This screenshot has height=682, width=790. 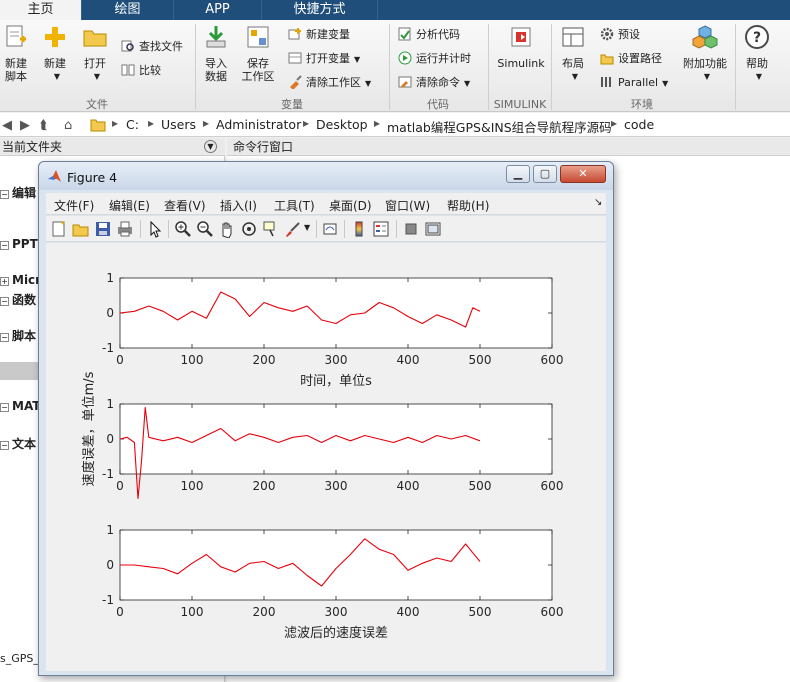 I want to click on menu-desktop: 桌面(D), so click(x=350, y=205).